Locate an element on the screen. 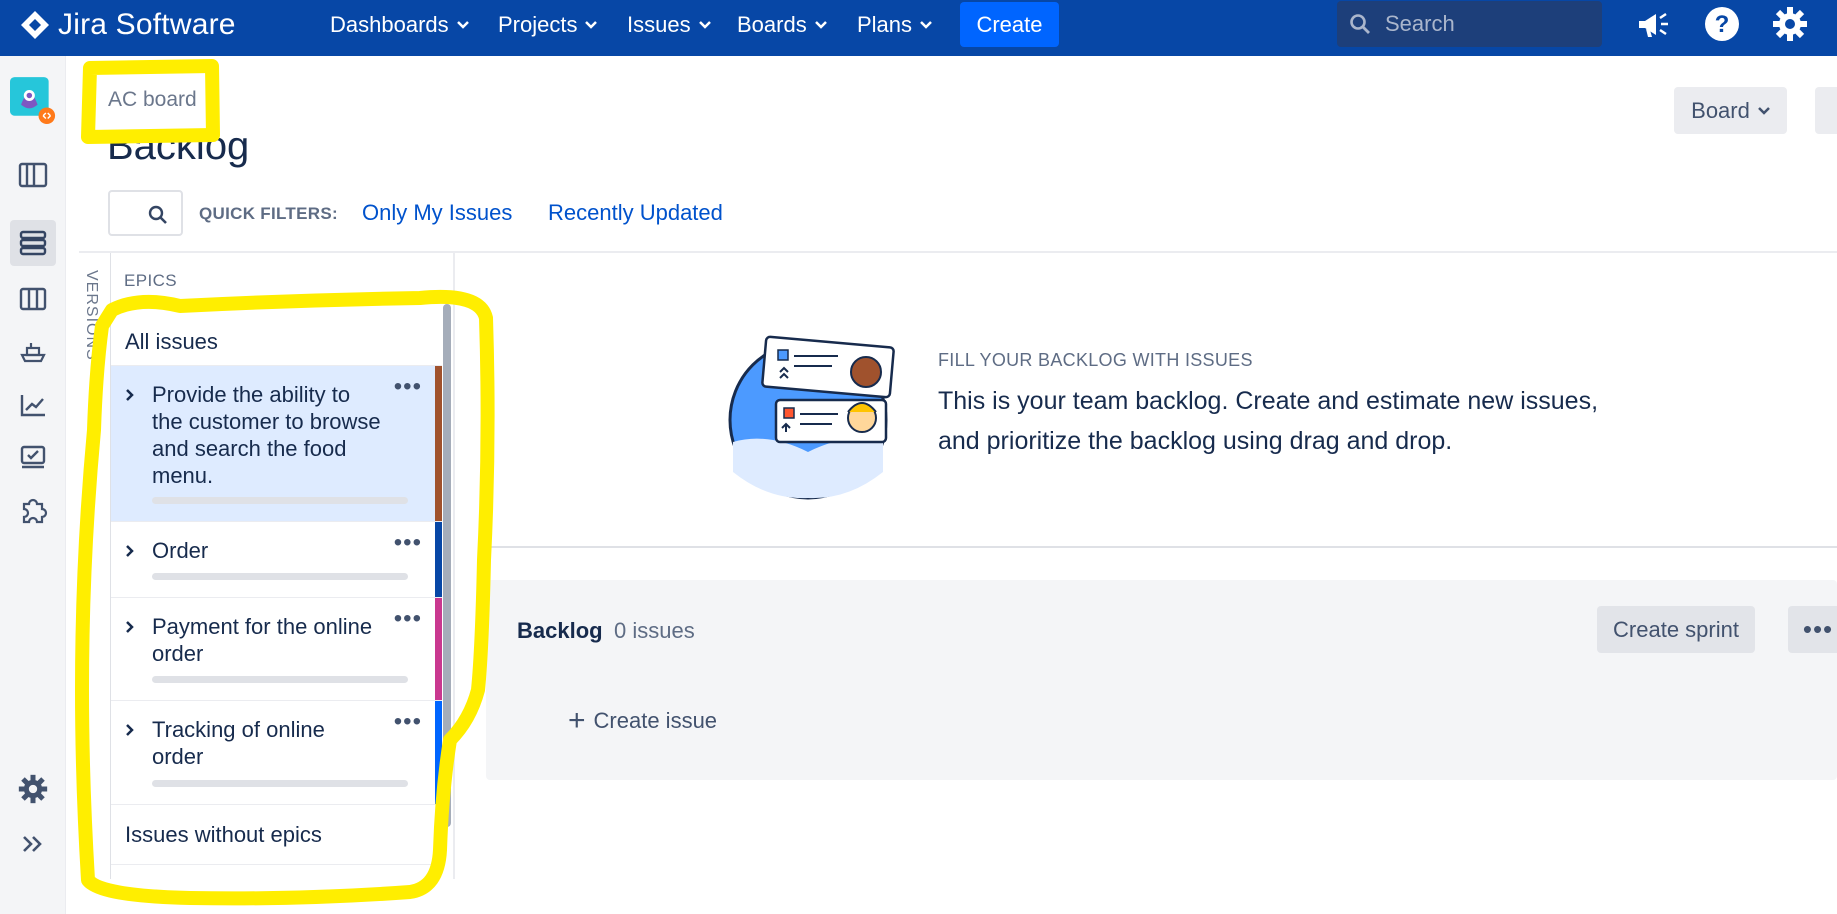  nav-issues-label: Issues is located at coordinates (659, 24).